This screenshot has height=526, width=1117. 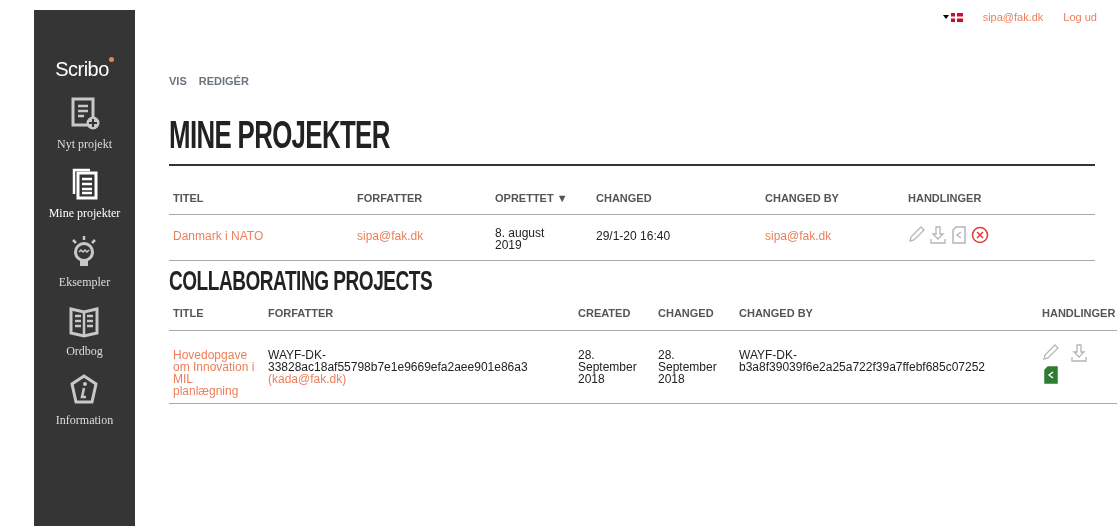 What do you see at coordinates (390, 236) in the screenshot?
I see `author-link: sipa@fak.dk` at bounding box center [390, 236].